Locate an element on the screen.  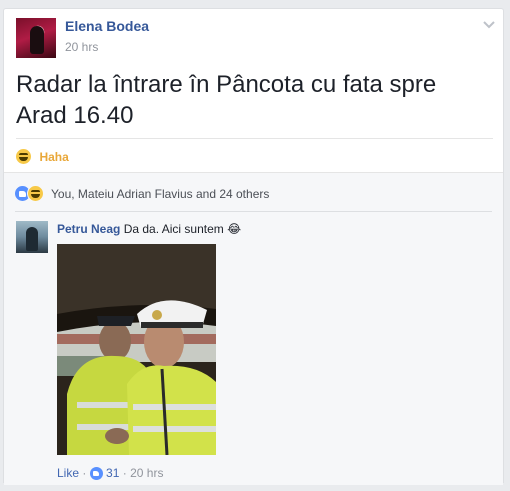
comment-body: Petru Neag Da da. Aici suntem 😂 is located at coordinates (149, 229).